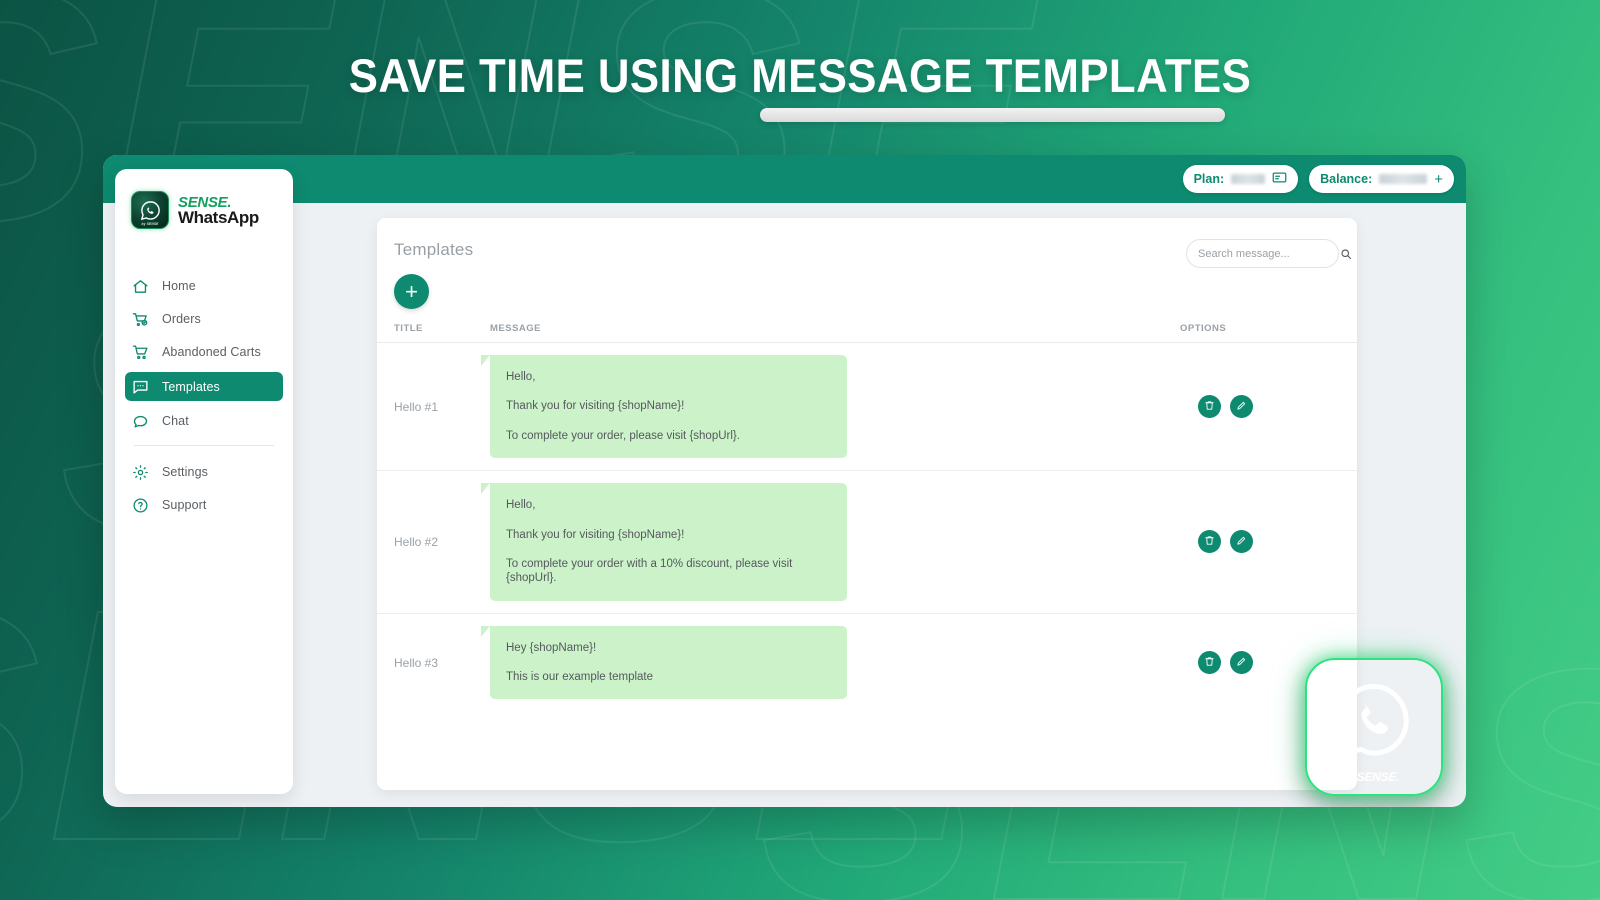 The width and height of the screenshot is (1600, 900). I want to click on message-line: Hey {shopName}!, so click(551, 647).